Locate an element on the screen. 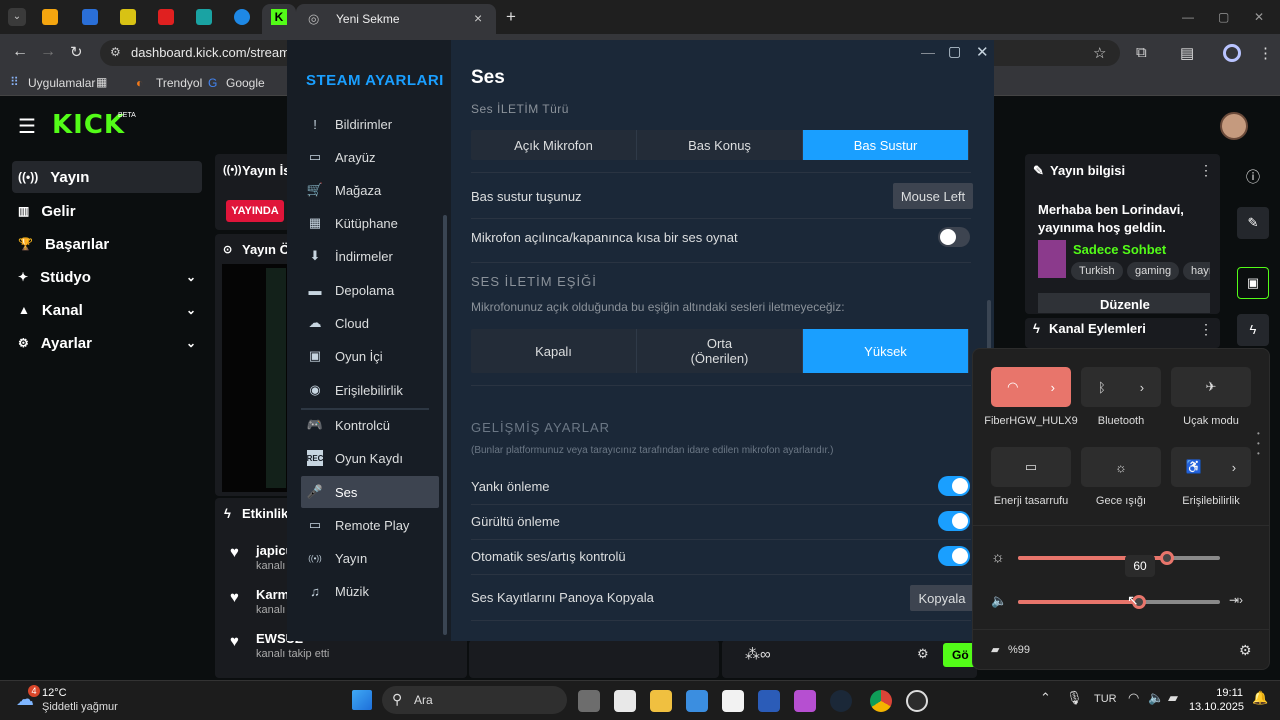  tag: gaming is located at coordinates (1153, 271).